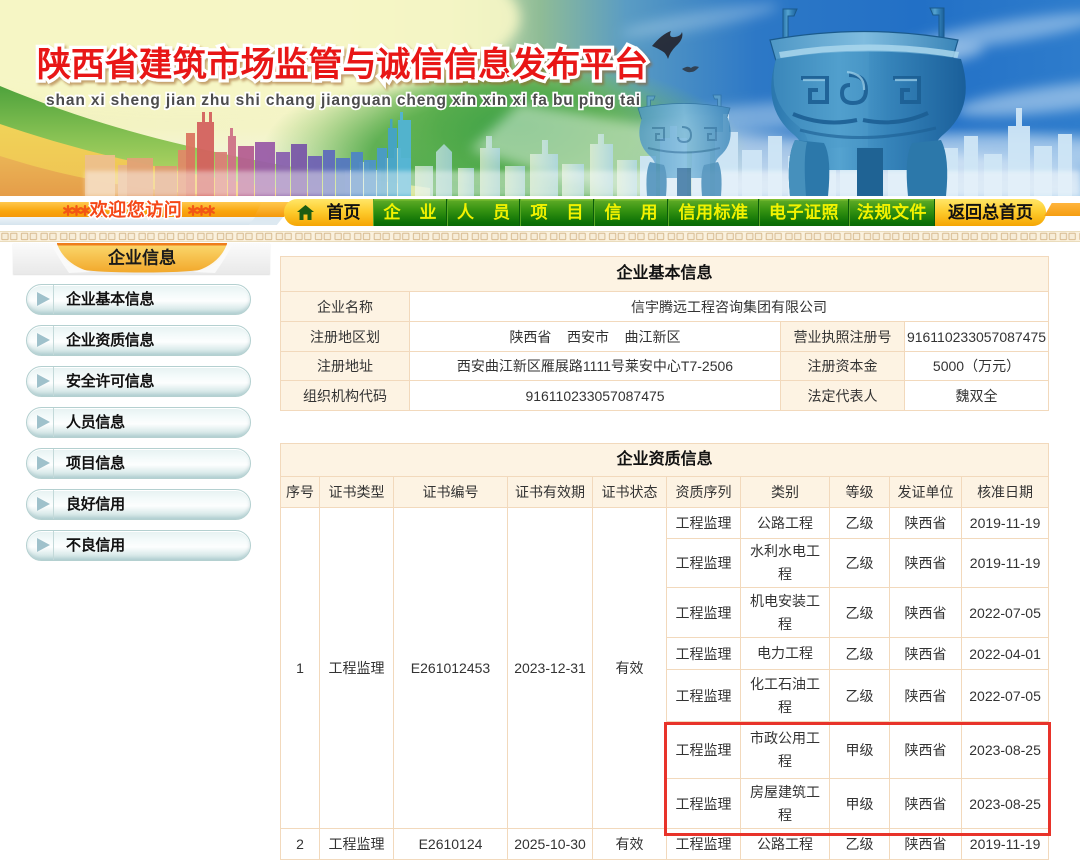 The height and width of the screenshot is (860, 1080). What do you see at coordinates (136, 209) in the screenshot?
I see `svg-text: 欢迎您访问` at bounding box center [136, 209].